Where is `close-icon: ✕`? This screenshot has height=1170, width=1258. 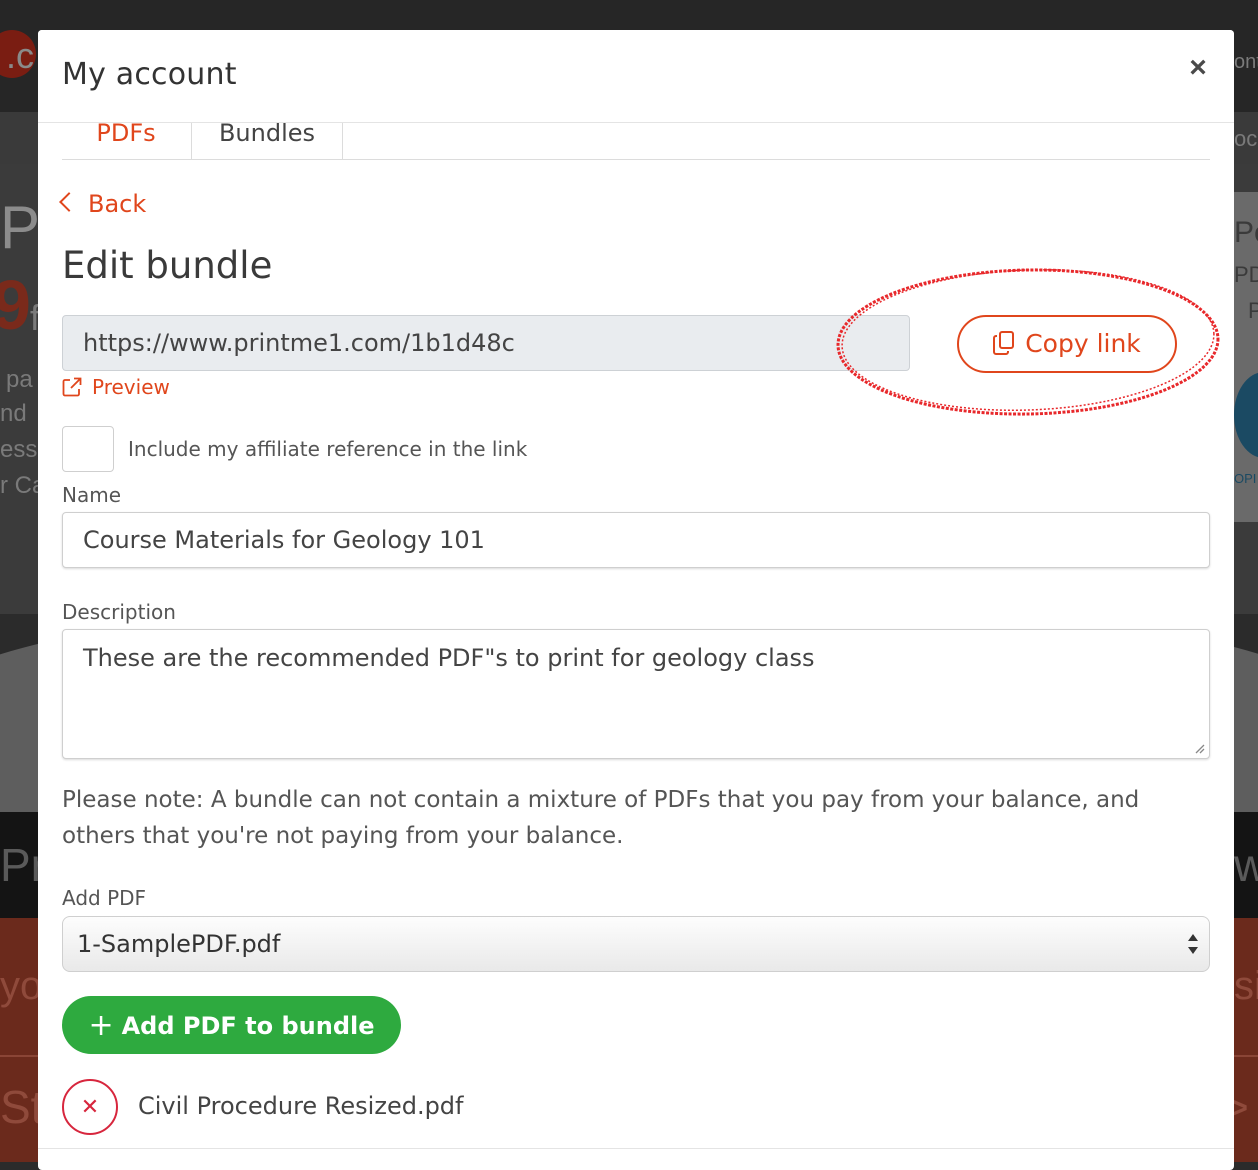
close-icon: ✕ is located at coordinates (90, 1106).